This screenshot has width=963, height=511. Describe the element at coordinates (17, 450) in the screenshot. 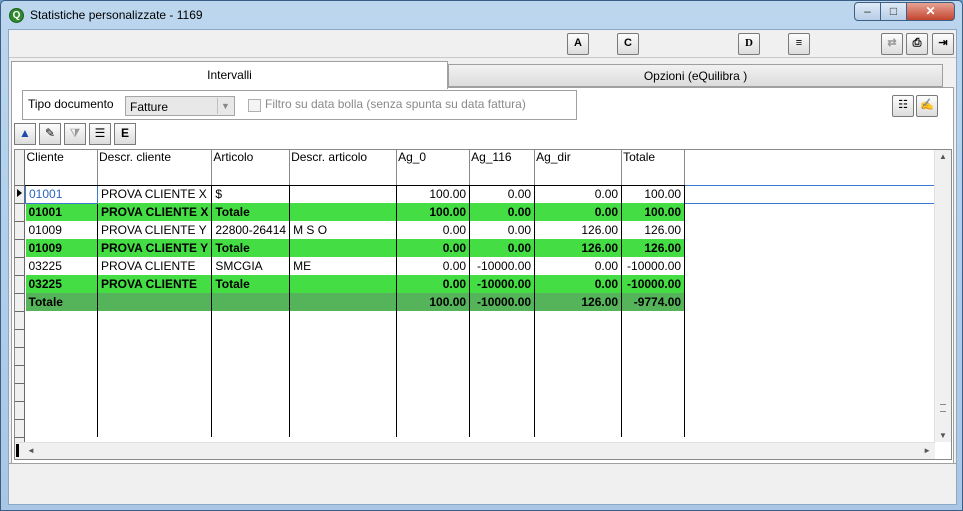

I see `scroll-thumb` at that location.